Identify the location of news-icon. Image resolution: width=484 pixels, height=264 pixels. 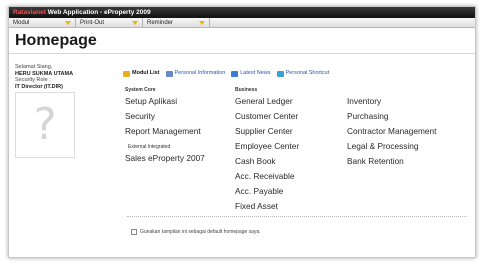
(235, 73).